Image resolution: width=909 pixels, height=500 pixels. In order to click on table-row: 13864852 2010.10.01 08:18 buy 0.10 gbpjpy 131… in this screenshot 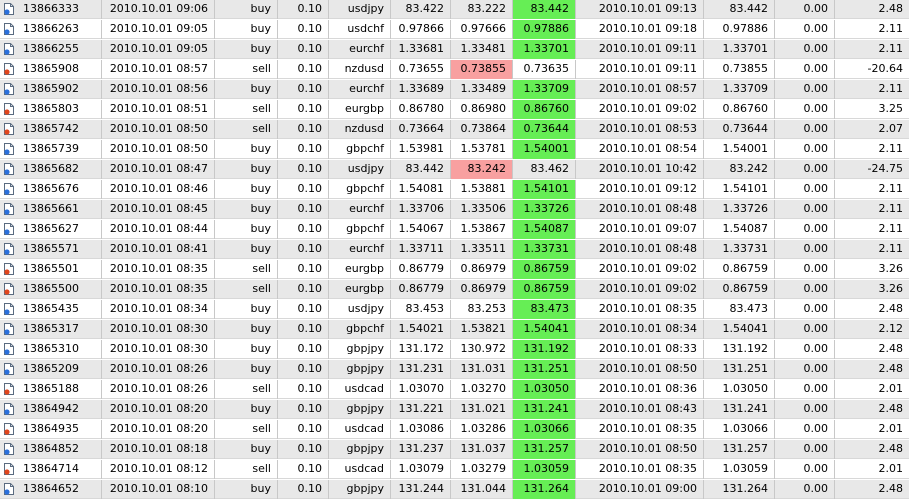, I will do `click(454, 449)`.